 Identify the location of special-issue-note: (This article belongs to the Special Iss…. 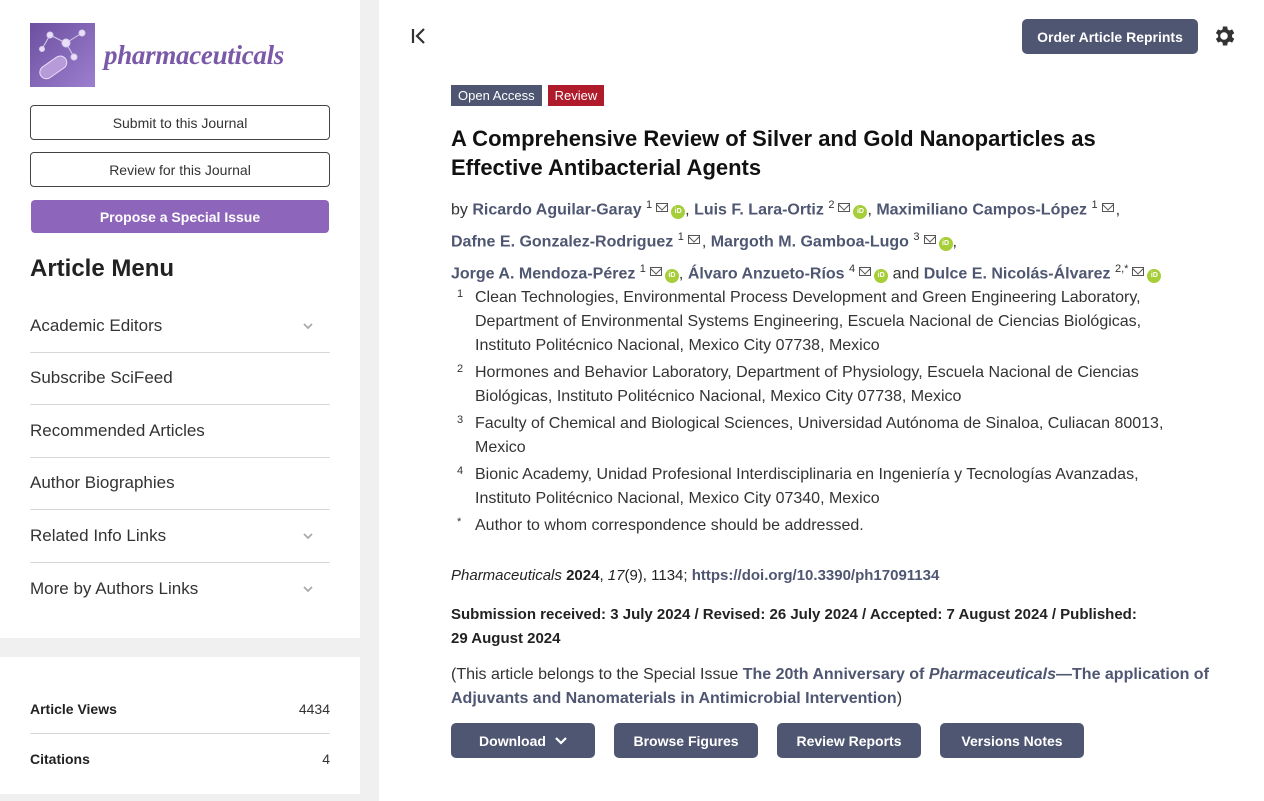
(831, 687).